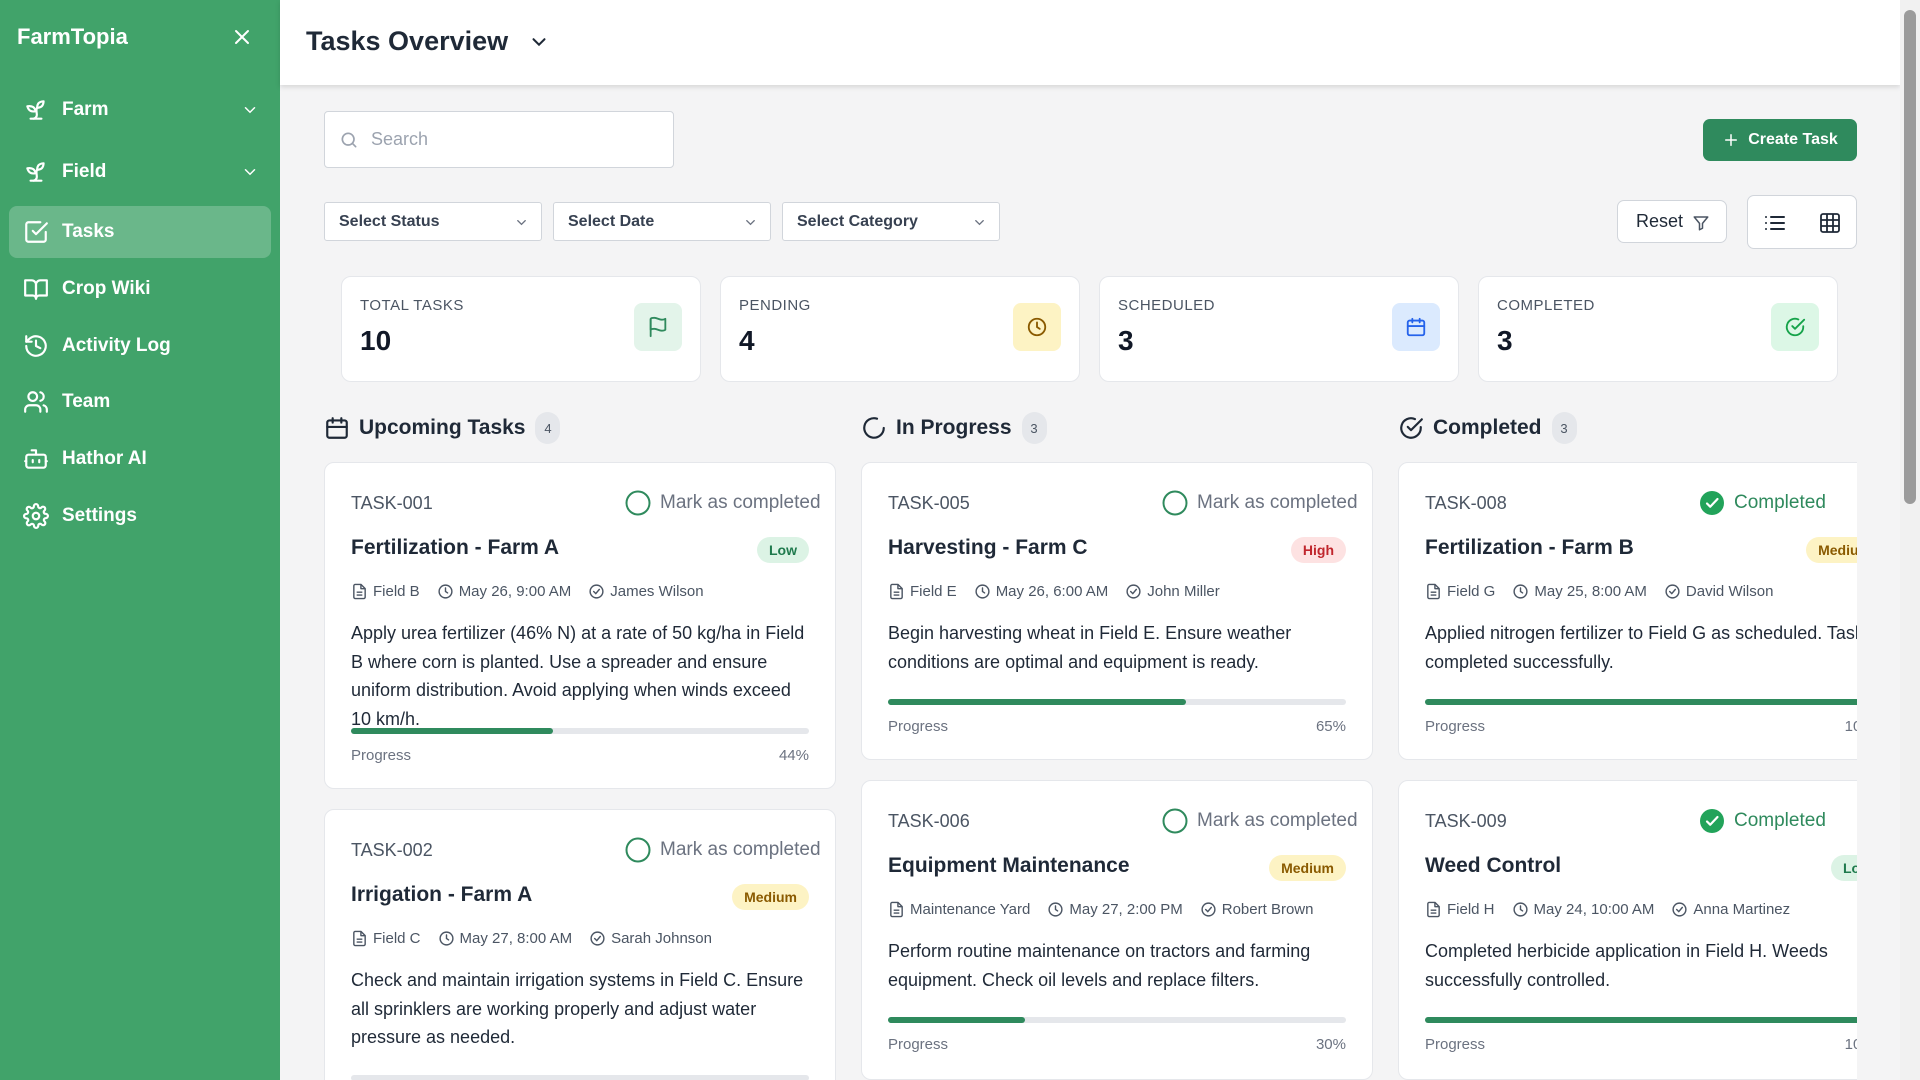 Image resolution: width=1920 pixels, height=1080 pixels. I want to click on sidebar-item-label: Hathor AI, so click(104, 458).